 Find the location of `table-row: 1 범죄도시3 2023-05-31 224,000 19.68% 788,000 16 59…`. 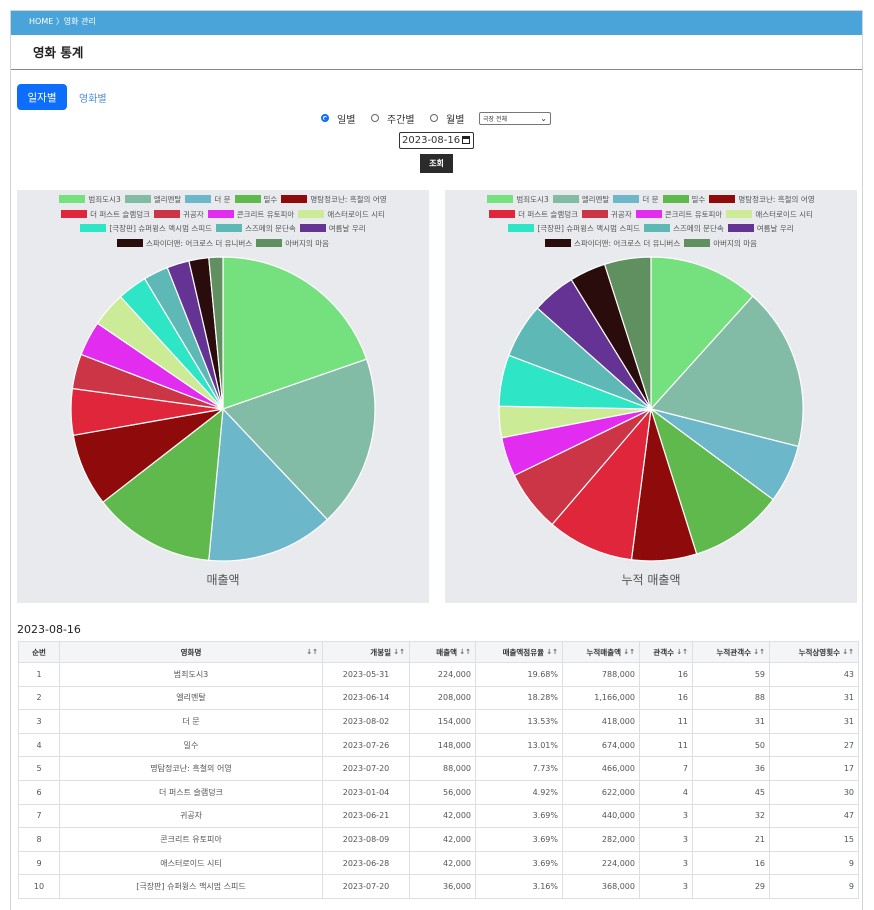

table-row: 1 범죄도시3 2023-05-31 224,000 19.68% 788,000 16 59… is located at coordinates (438, 674).